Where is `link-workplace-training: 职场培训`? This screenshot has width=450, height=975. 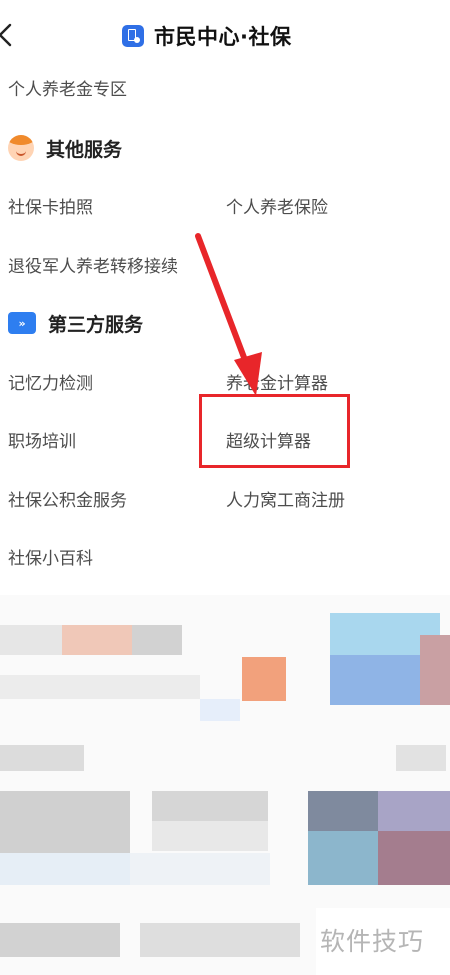
link-workplace-training: 职场培训 is located at coordinates (42, 439).